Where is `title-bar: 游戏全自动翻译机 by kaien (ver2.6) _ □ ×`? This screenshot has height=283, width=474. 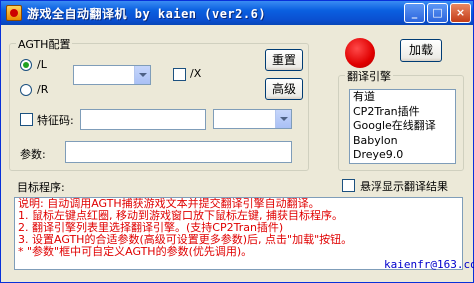 title-bar: 游戏全自动翻译机 by kaien (ver2.6) _ □ × is located at coordinates (237, 13).